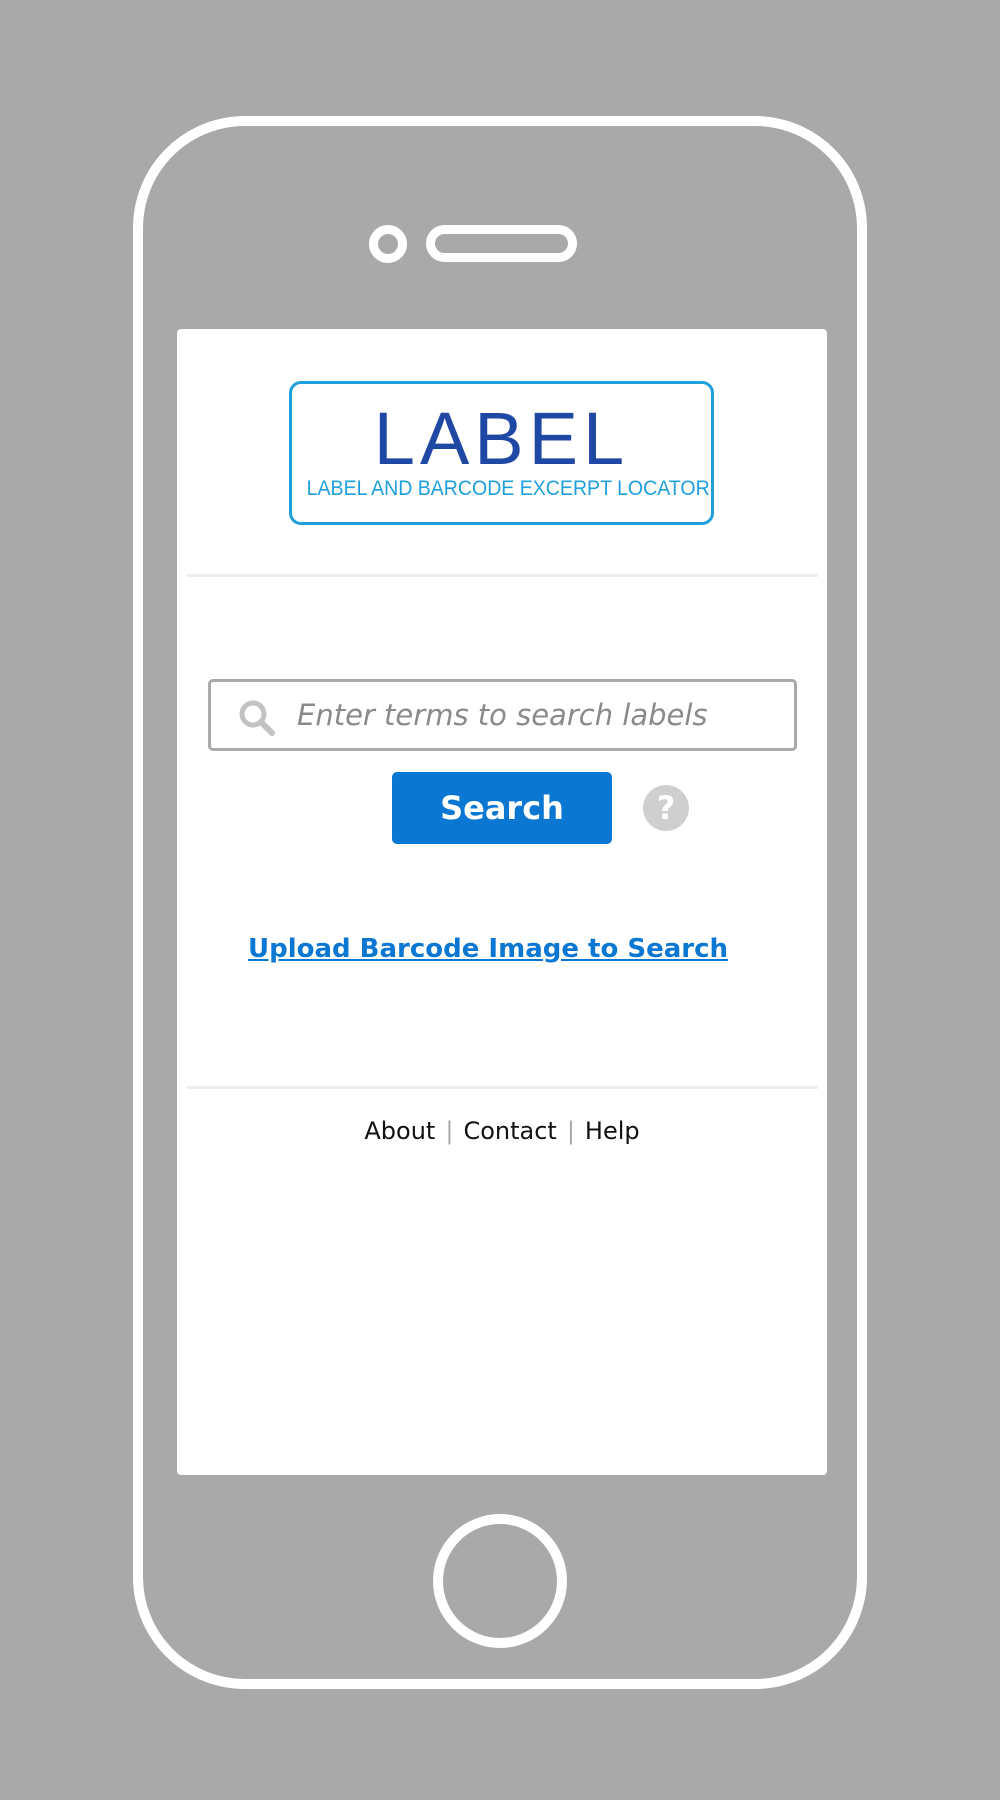 Image resolution: width=1000 pixels, height=1800 pixels. What do you see at coordinates (542, 715) in the screenshot?
I see `search-input` at bounding box center [542, 715].